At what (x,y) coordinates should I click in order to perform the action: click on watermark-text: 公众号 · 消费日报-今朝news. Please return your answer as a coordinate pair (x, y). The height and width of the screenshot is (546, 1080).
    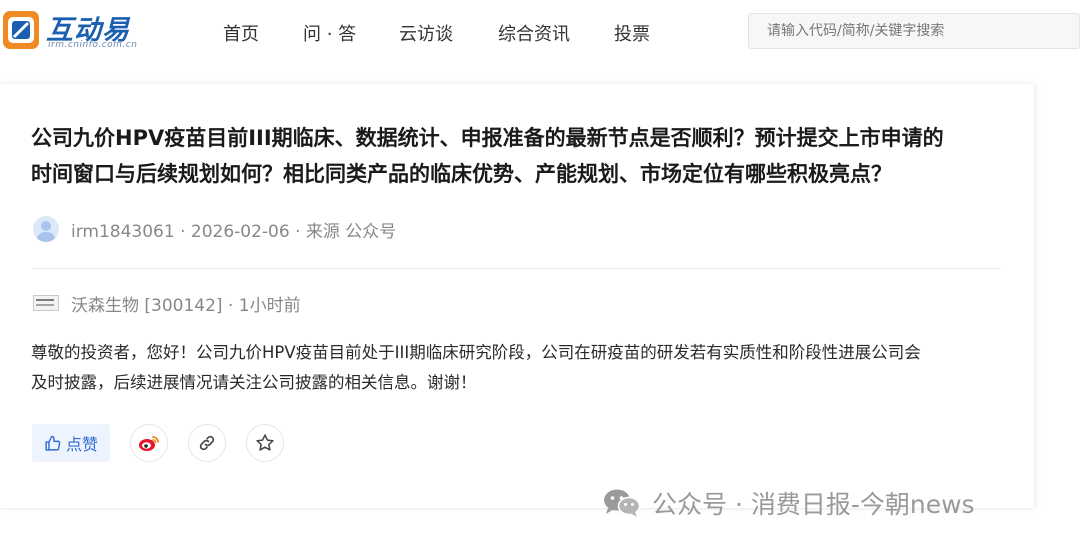
    Looking at the image, I should click on (813, 504).